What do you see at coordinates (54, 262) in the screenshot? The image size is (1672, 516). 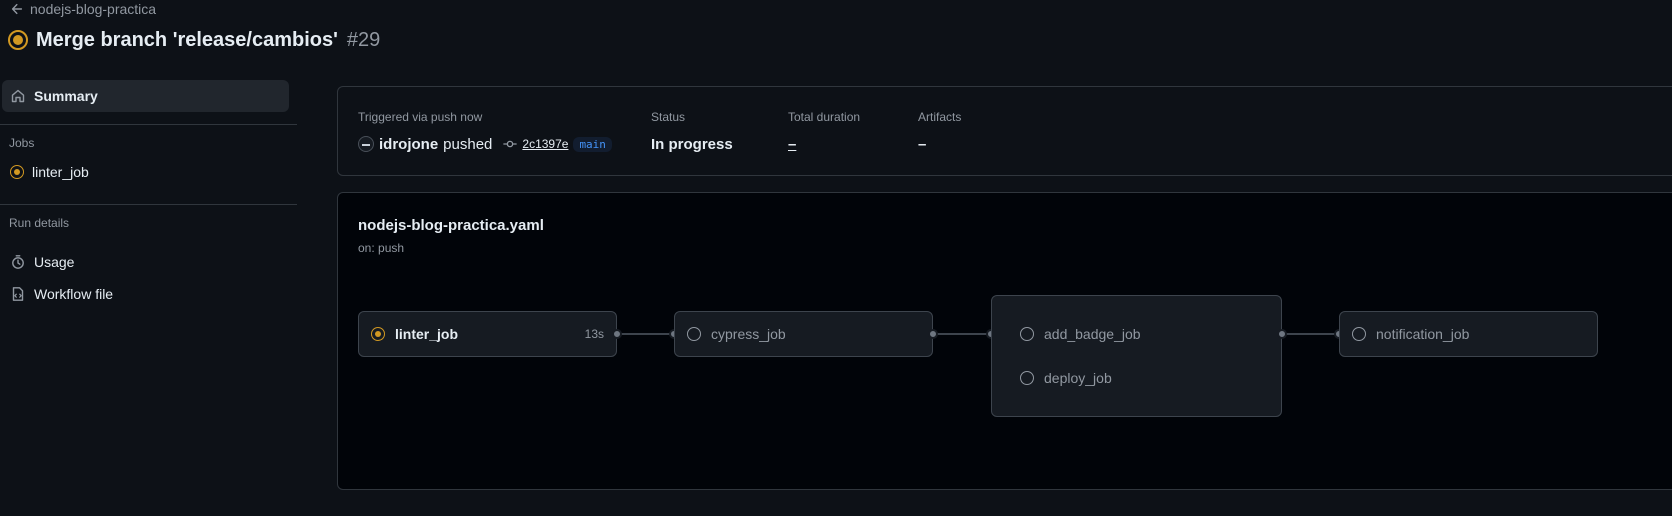 I see `sidebar-item-label: Usage` at bounding box center [54, 262].